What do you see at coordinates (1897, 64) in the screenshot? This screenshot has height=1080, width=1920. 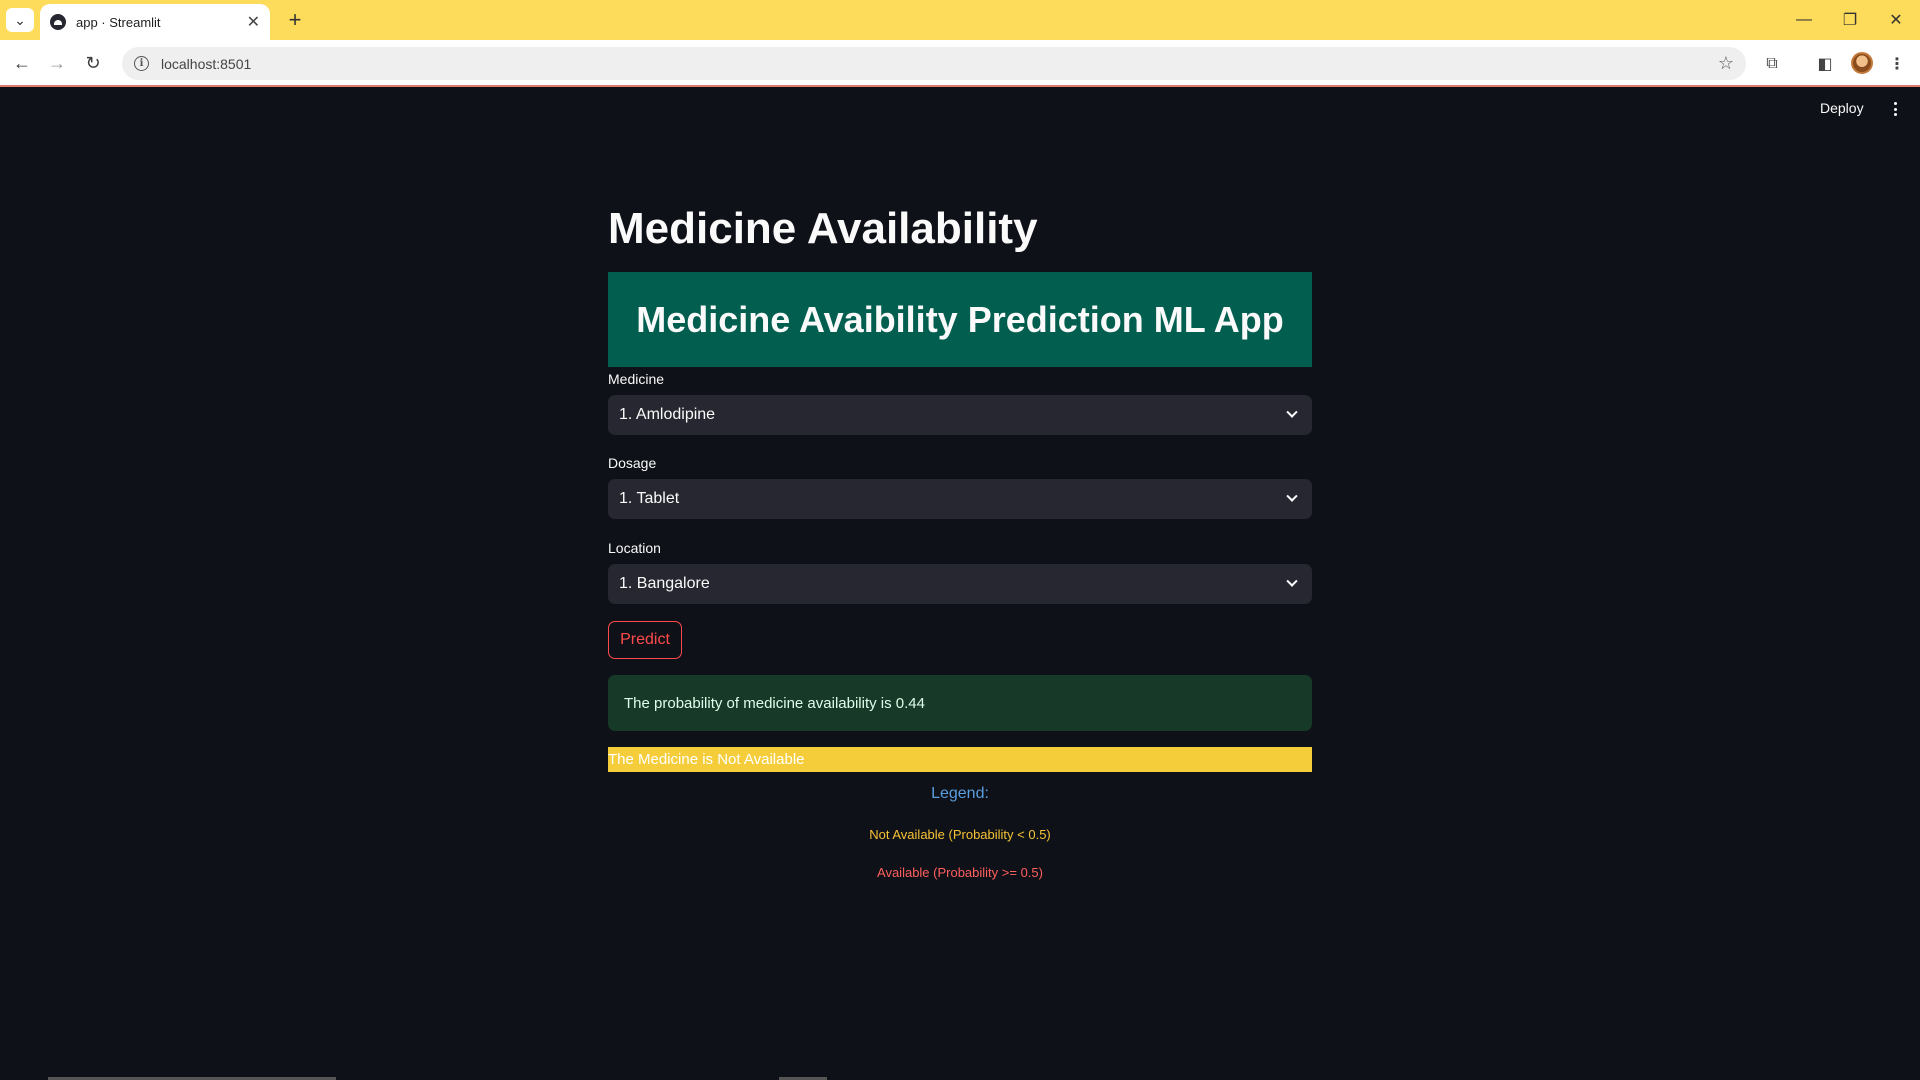 I see `chrome-menu-icon: ⋮` at bounding box center [1897, 64].